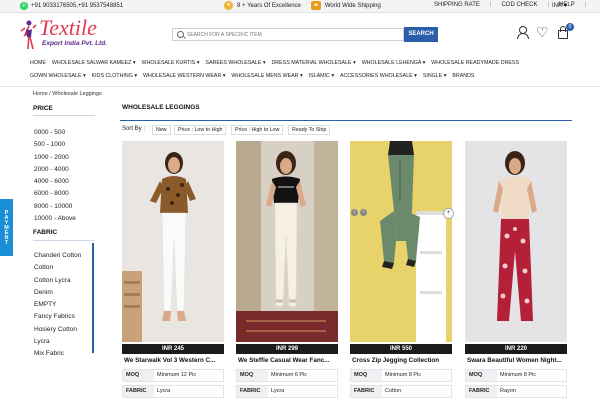 The image size is (600, 400). Describe the element at coordinates (200, 130) in the screenshot. I see `sort-price-low-high-button: Price : Low to High` at that location.